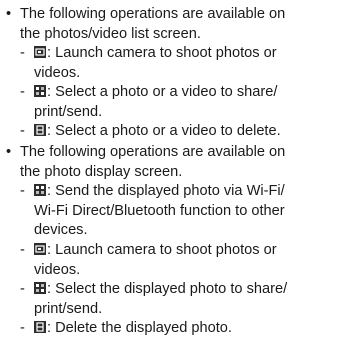 This screenshot has height=342, width=342. Describe the element at coordinates (61, 230) in the screenshot. I see `sub-item-text: devices.` at that location.